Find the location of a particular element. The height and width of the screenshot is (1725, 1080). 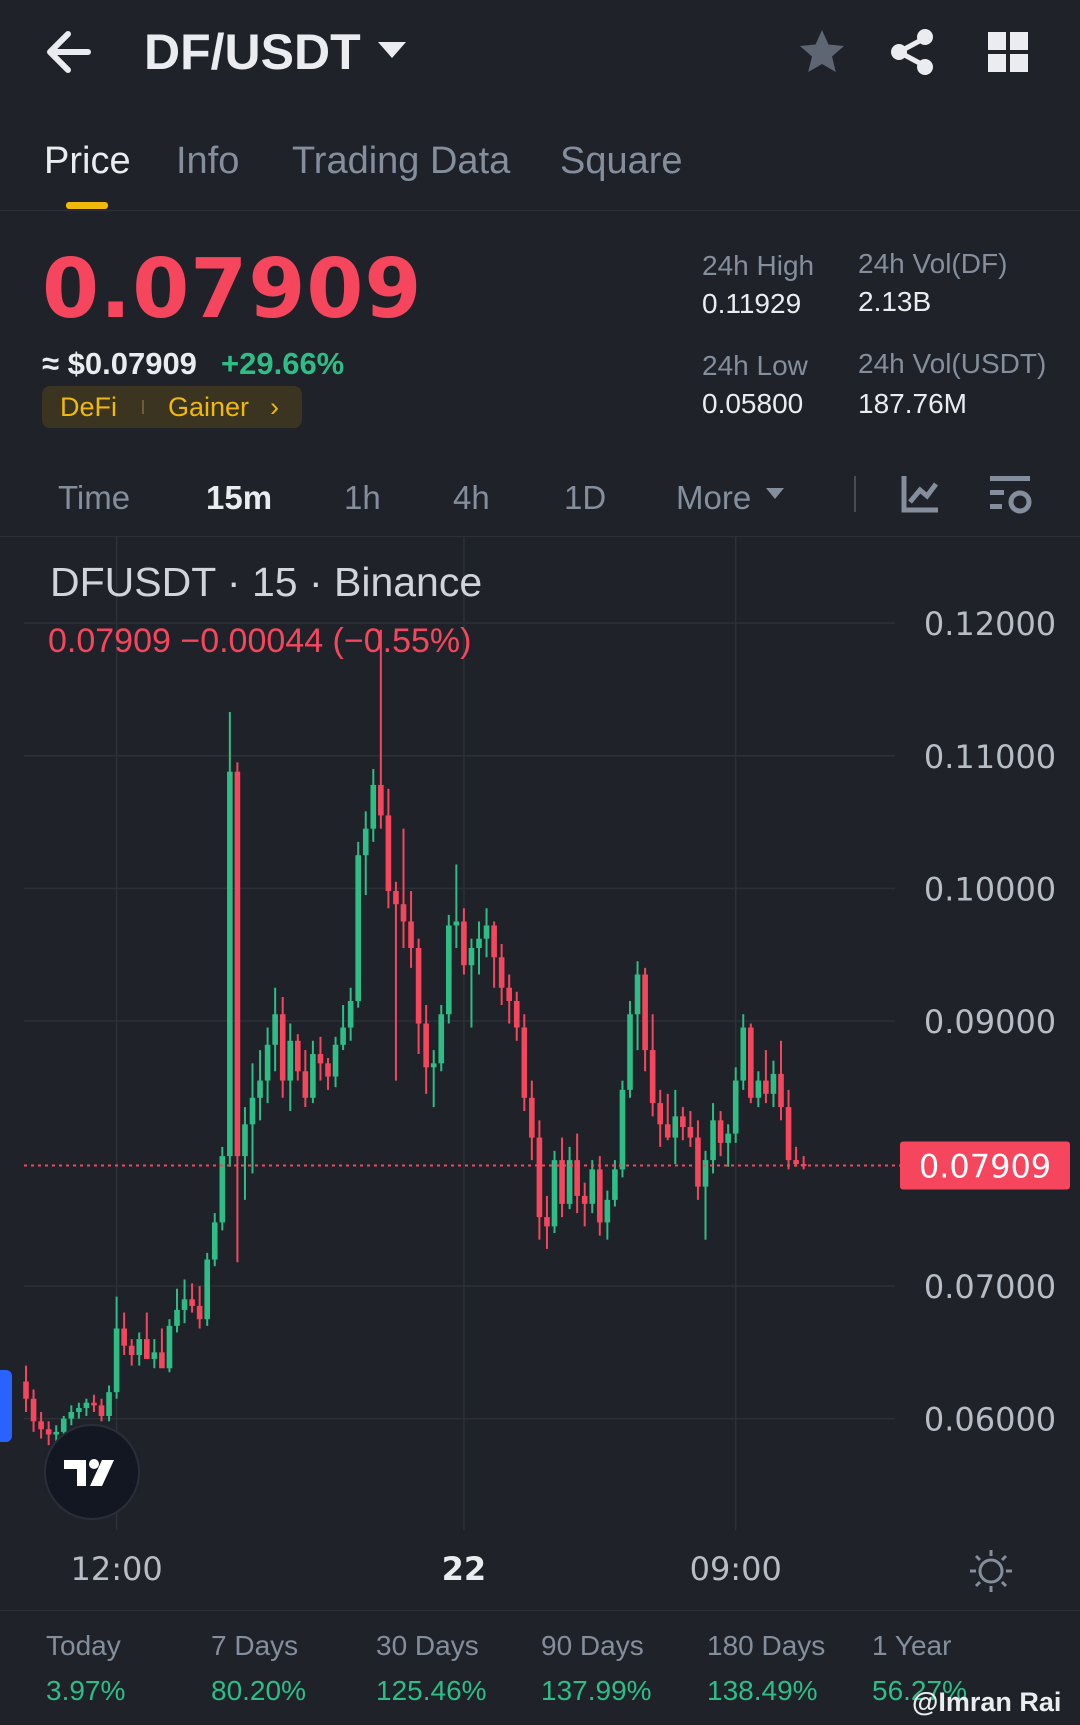

current-price-label: 0.07909 is located at coordinates (985, 1167).